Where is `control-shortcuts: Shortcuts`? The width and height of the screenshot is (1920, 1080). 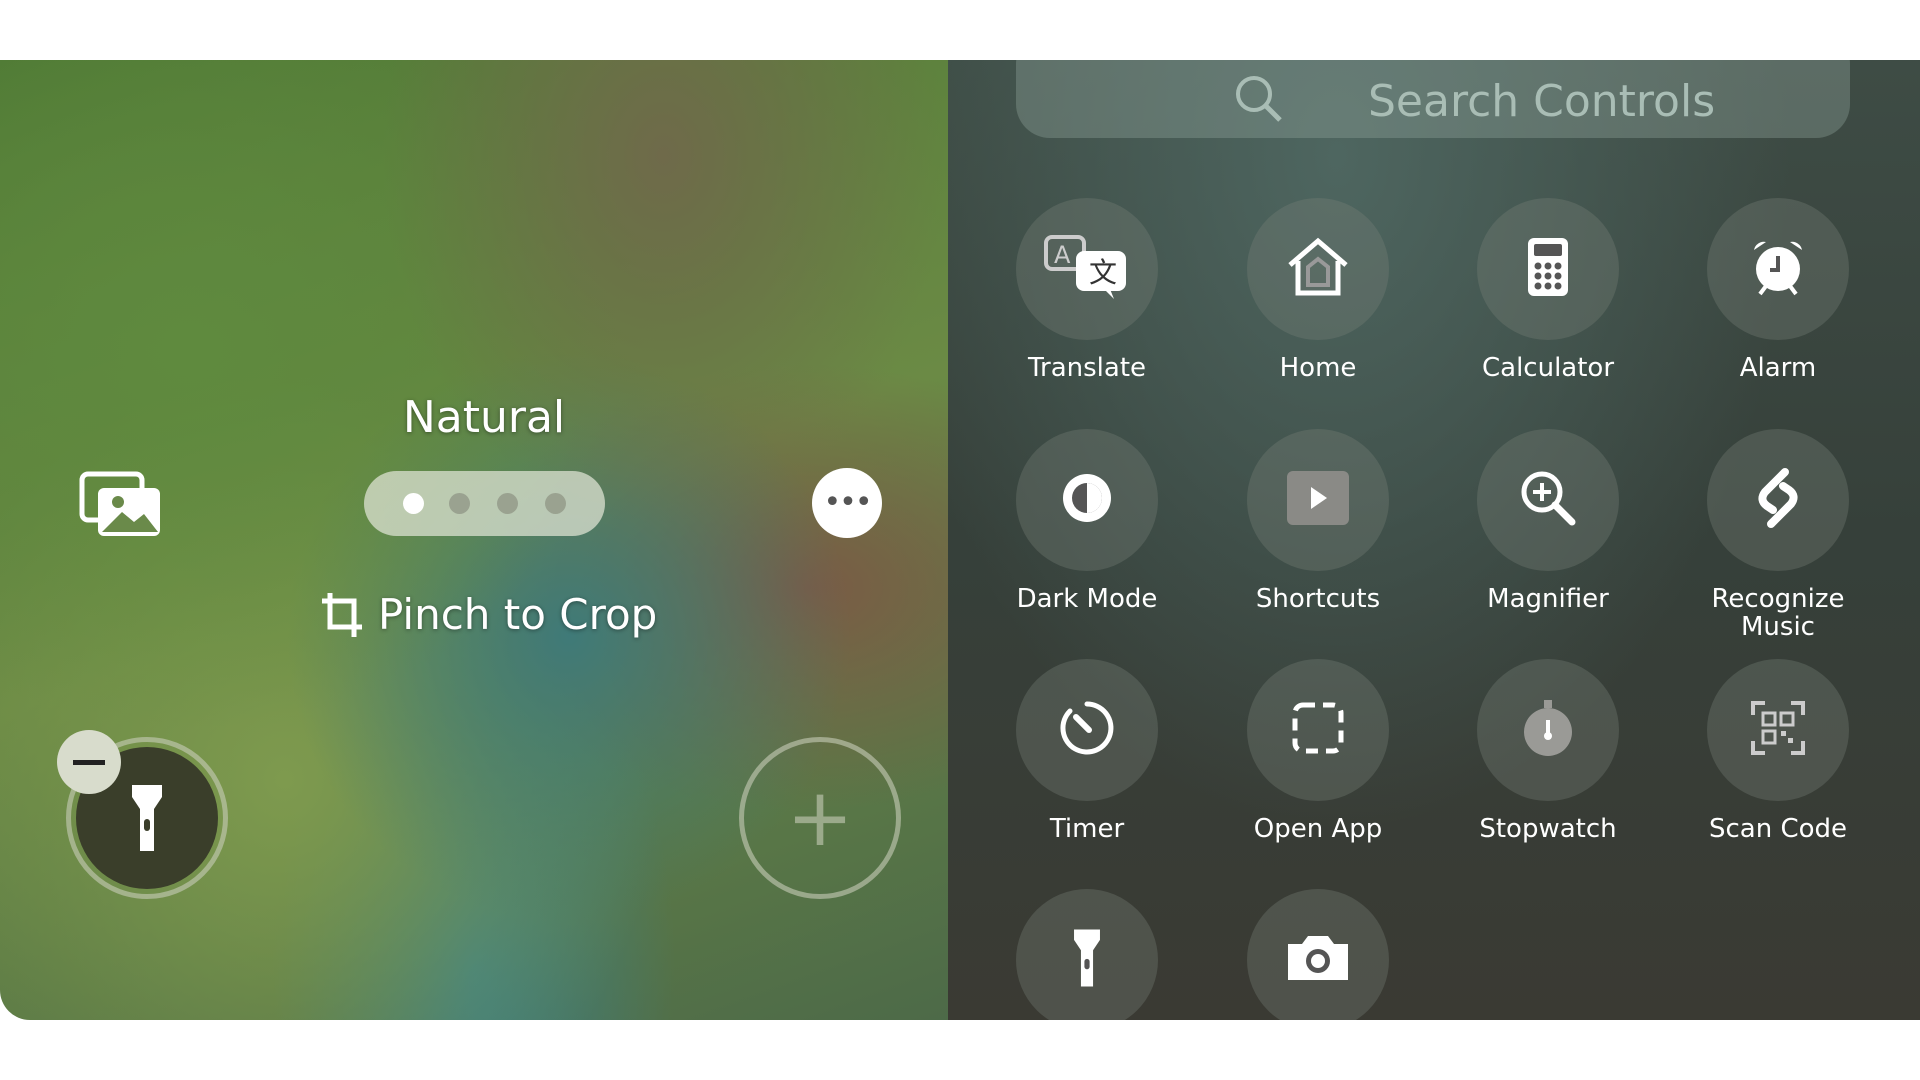 control-shortcuts: Shortcuts is located at coordinates (1318, 521).